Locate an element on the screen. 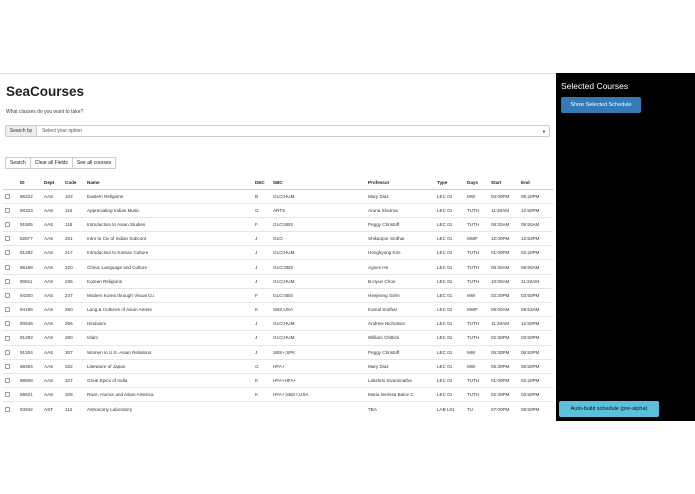 This screenshot has height=494, width=695. table-cell: Introduction to Asian Studies is located at coordinates (169, 224).